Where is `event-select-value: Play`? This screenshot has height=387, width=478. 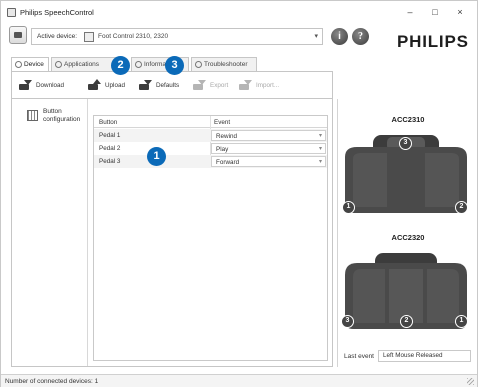
event-select-value: Play is located at coordinates (222, 149).